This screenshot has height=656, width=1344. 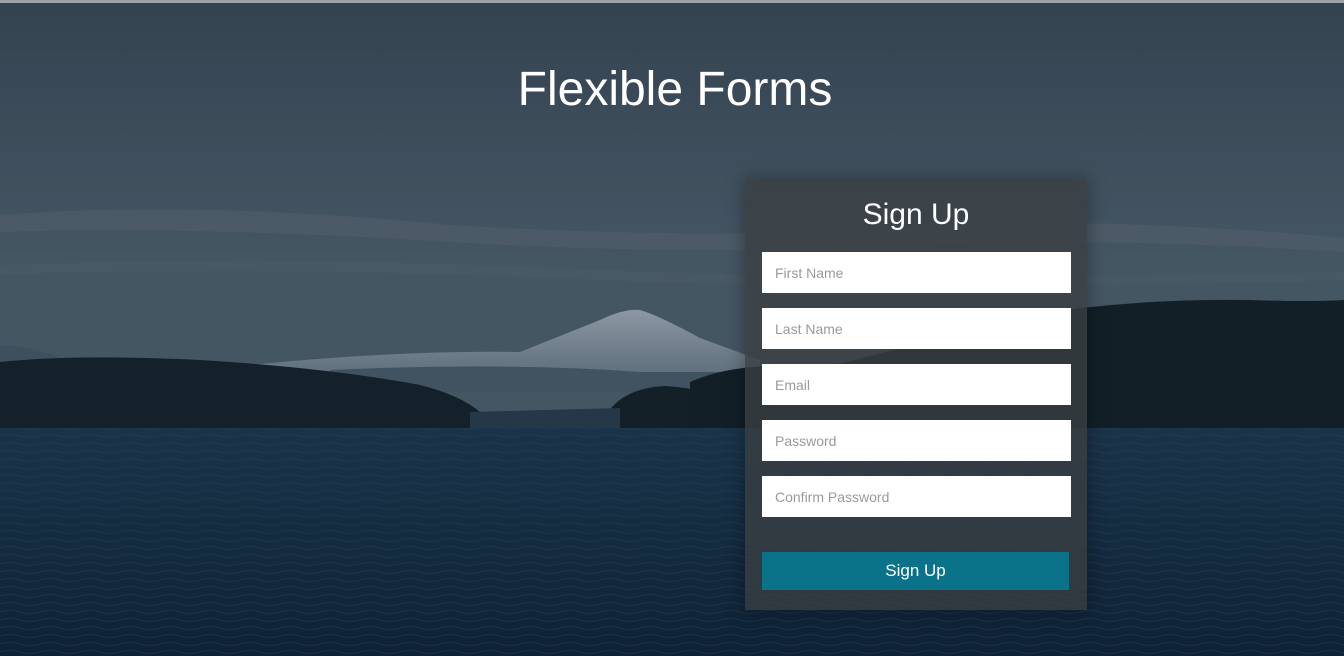 I want to click on top-border, so click(x=672, y=1).